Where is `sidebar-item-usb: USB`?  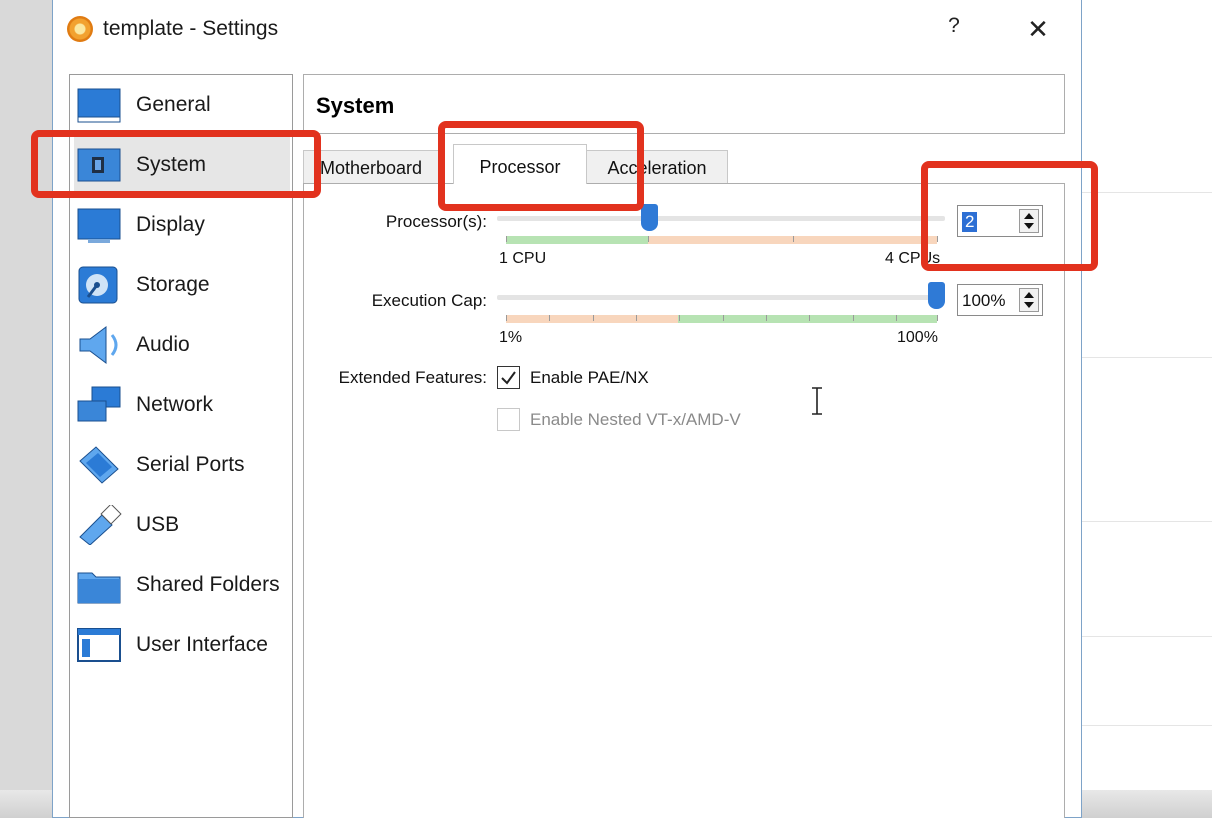
sidebar-item-usb: USB is located at coordinates (182, 525).